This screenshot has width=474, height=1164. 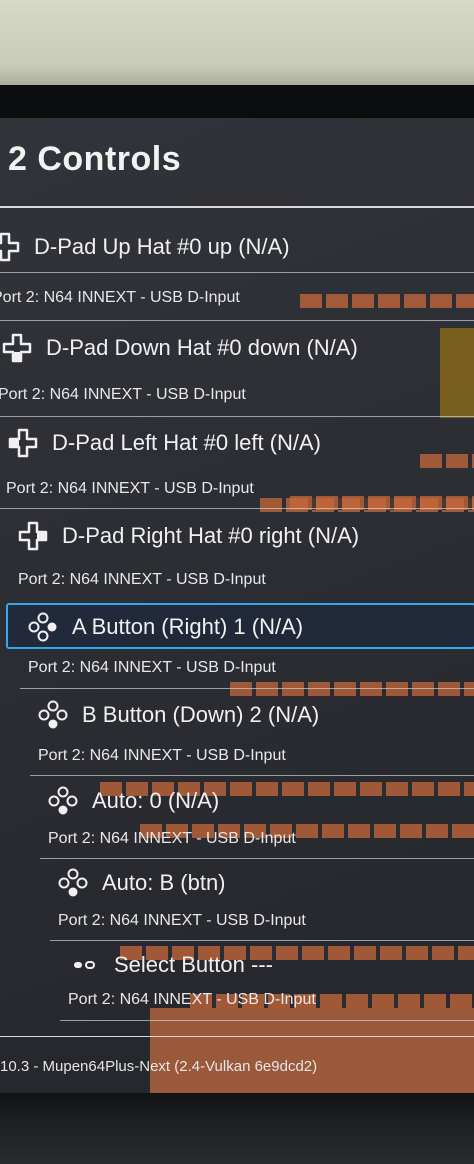 What do you see at coordinates (237, 207) in the screenshot?
I see `title-divider` at bounding box center [237, 207].